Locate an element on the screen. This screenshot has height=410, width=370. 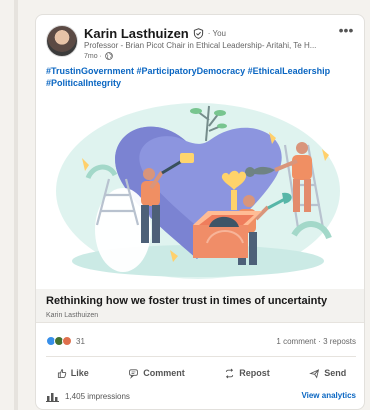
send-icon is located at coordinates (314, 373).